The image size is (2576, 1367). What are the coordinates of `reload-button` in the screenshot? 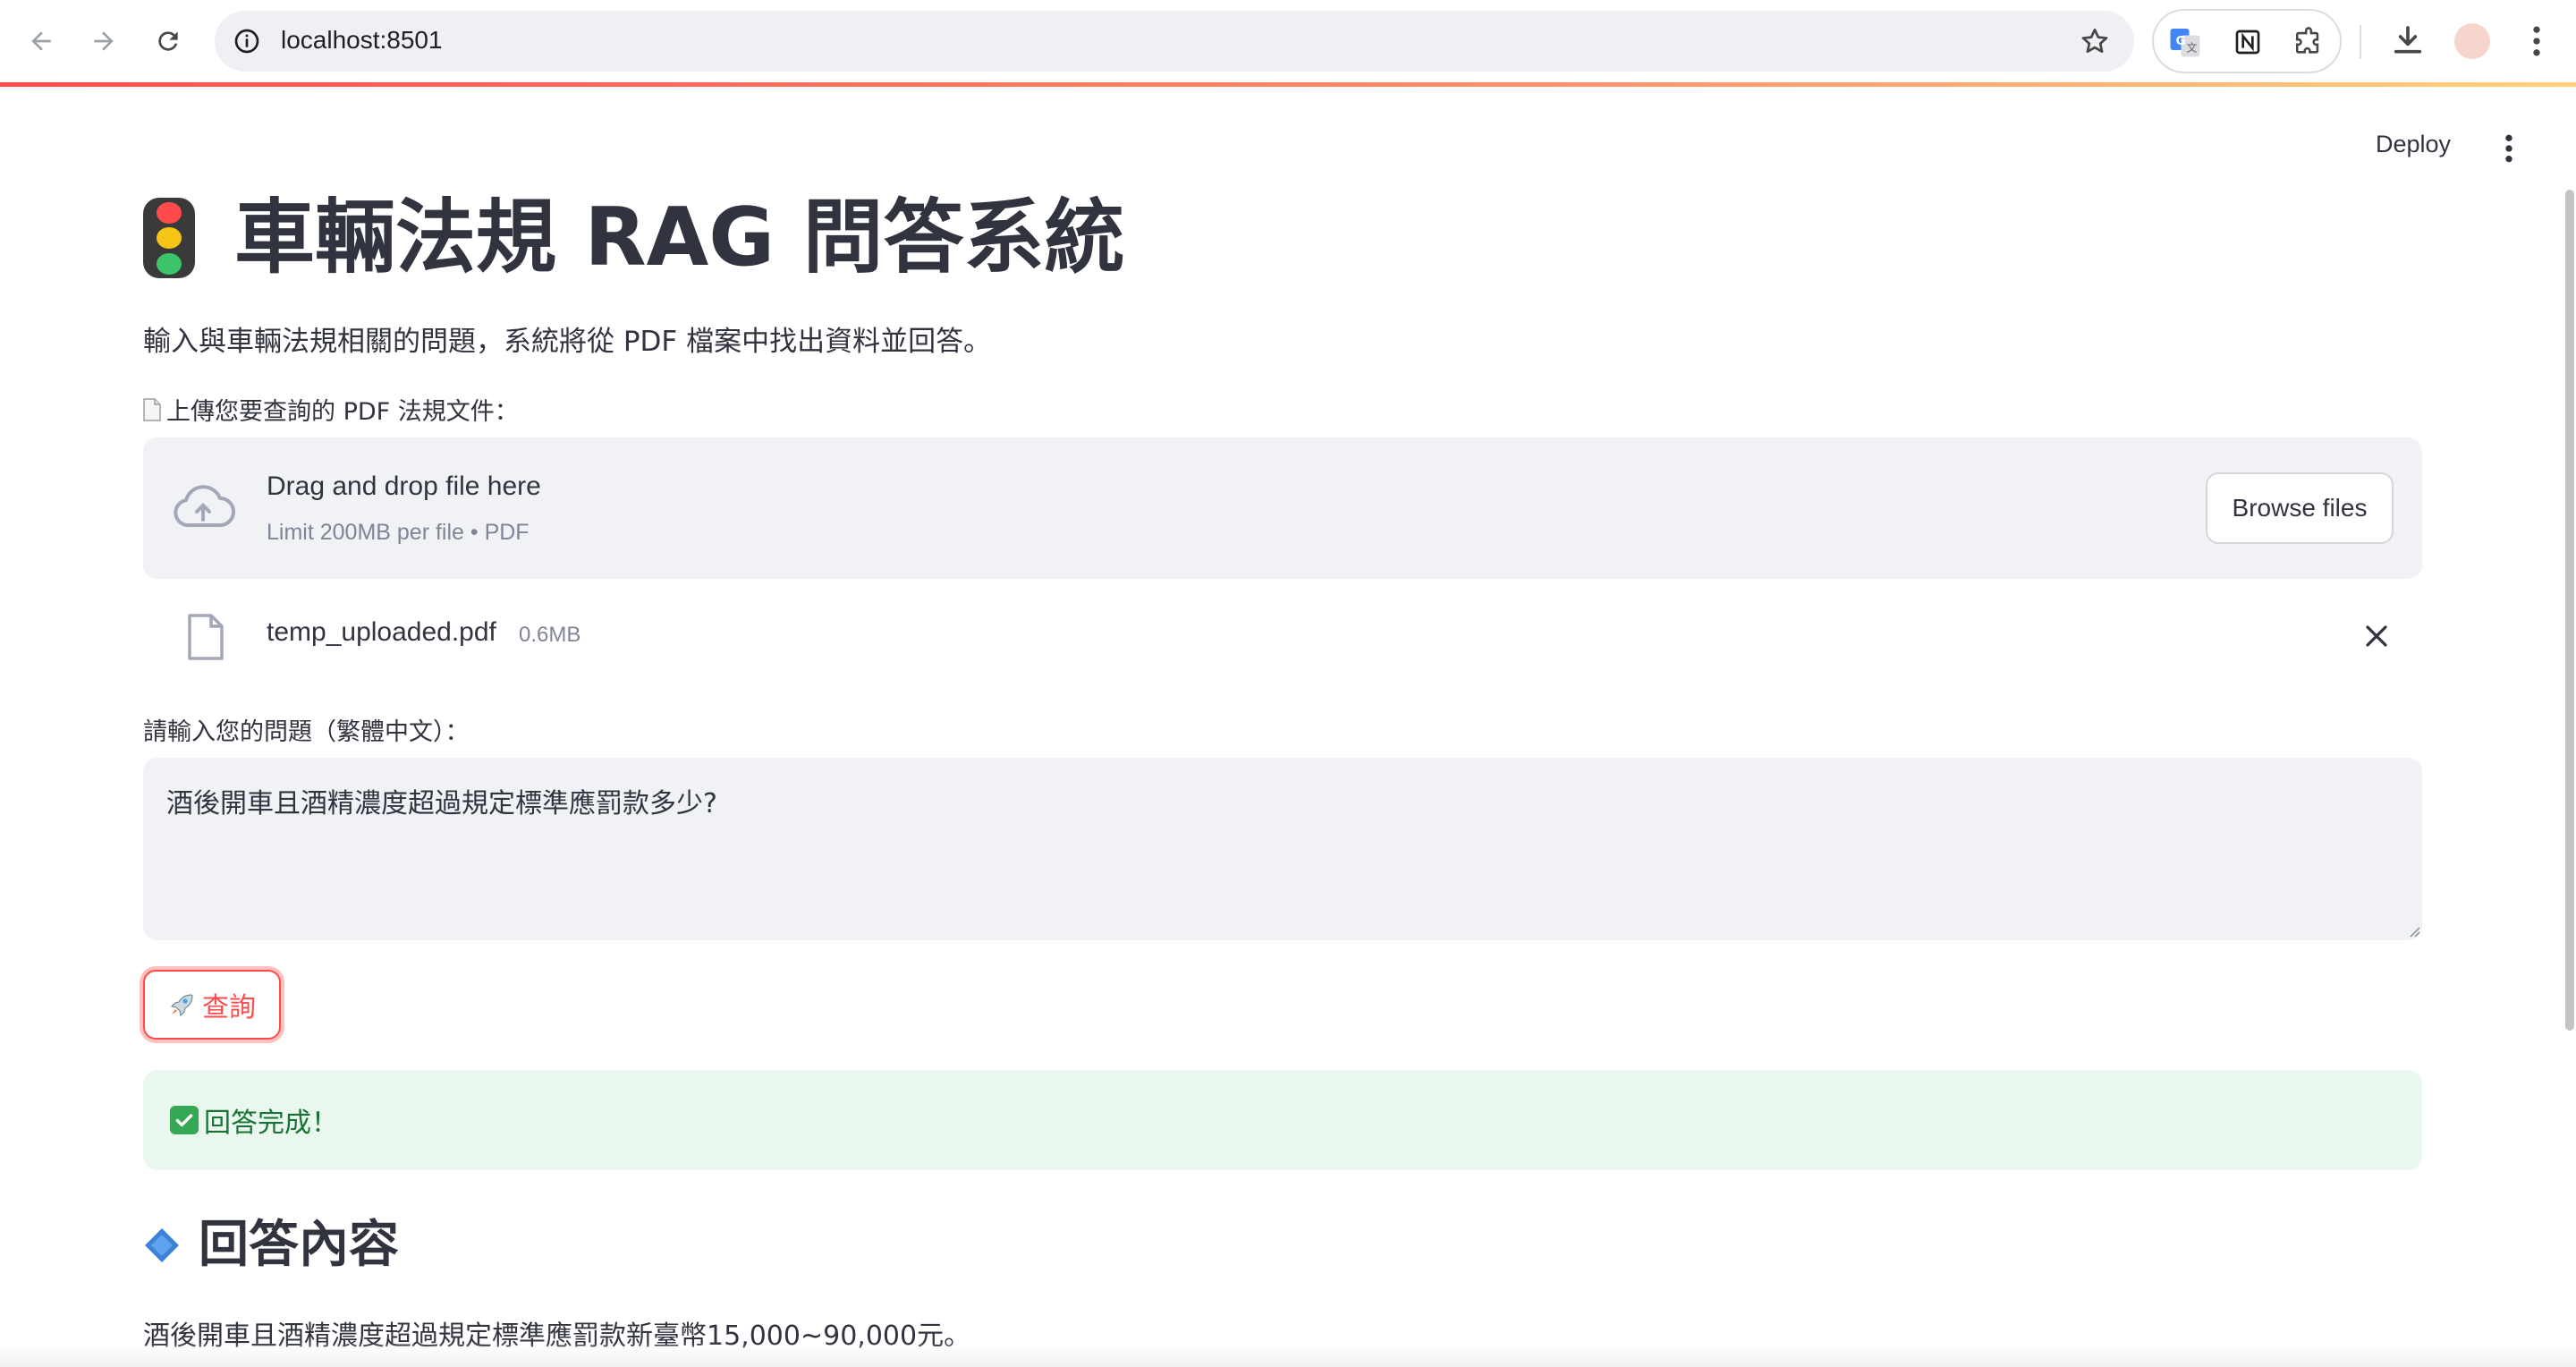 It's located at (168, 41).